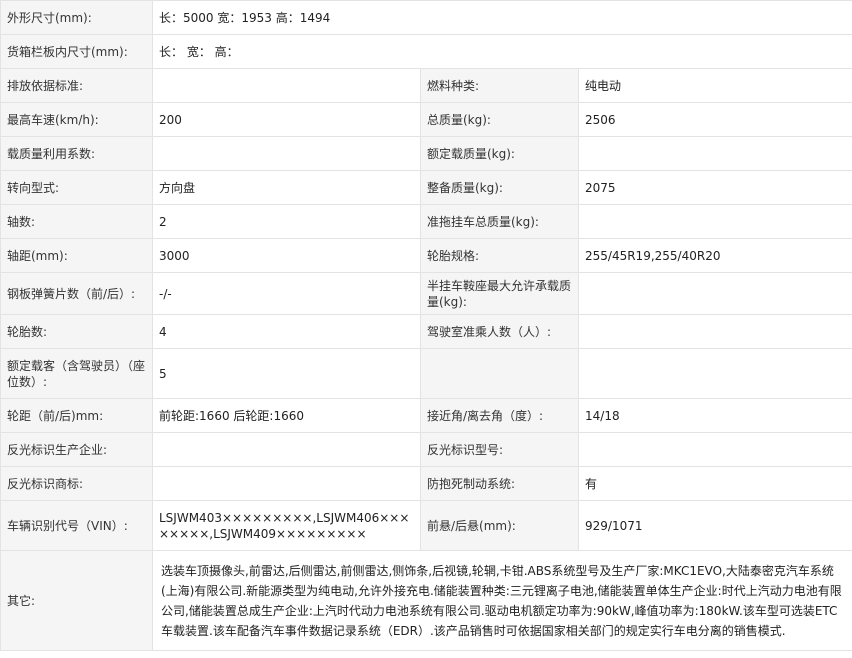 The image size is (852, 658). Describe the element at coordinates (714, 187) in the screenshot. I see `row-value: 2075` at that location.